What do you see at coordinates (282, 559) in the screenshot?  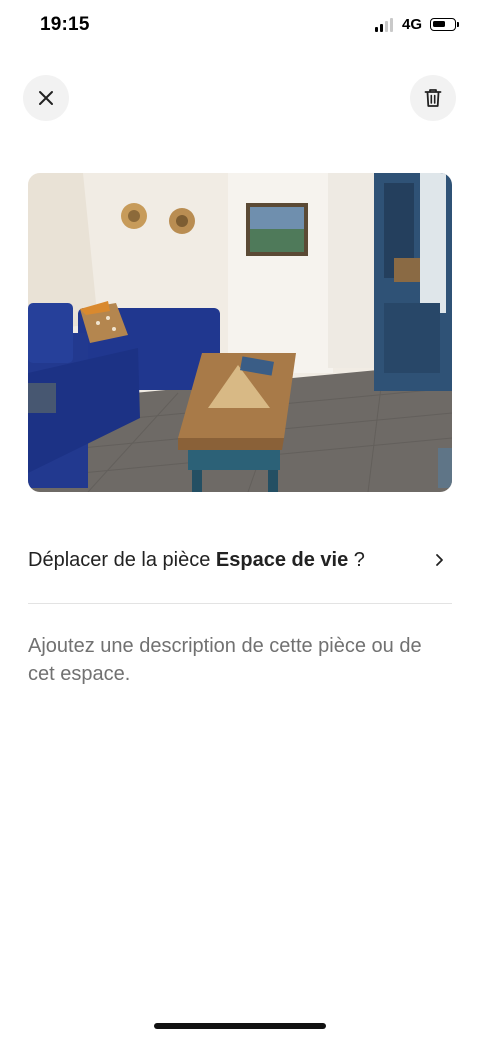 I see `room-name: Espace de vie` at bounding box center [282, 559].